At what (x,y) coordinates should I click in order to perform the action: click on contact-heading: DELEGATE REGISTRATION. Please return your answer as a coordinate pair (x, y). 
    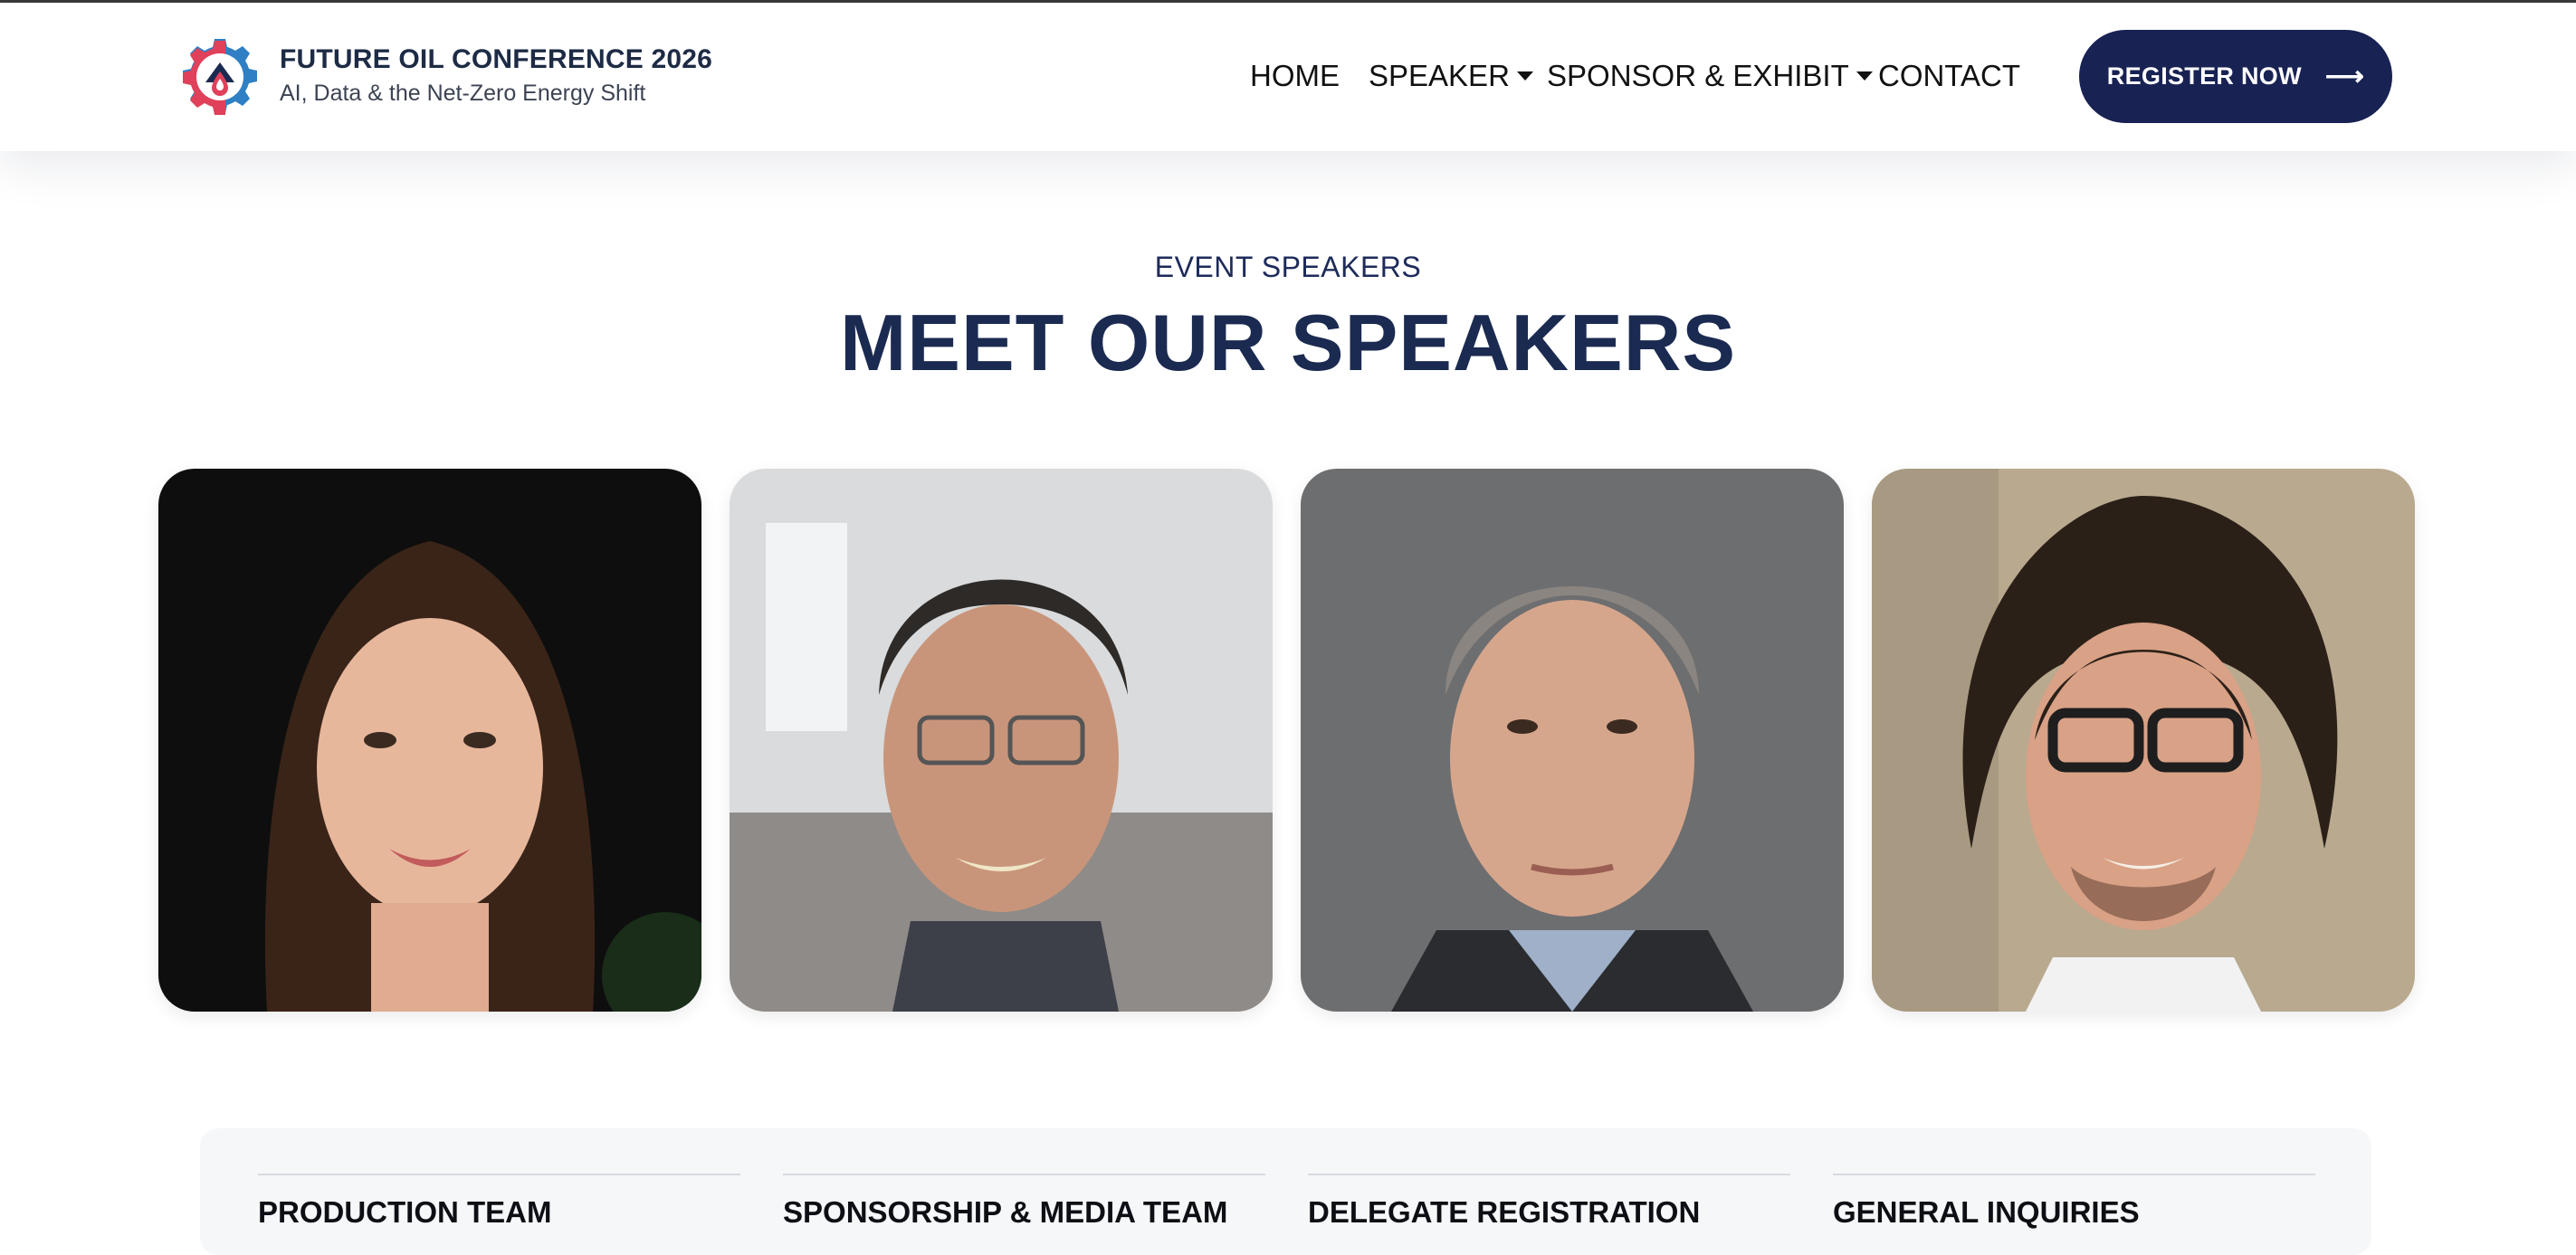
    Looking at the image, I should click on (1504, 1212).